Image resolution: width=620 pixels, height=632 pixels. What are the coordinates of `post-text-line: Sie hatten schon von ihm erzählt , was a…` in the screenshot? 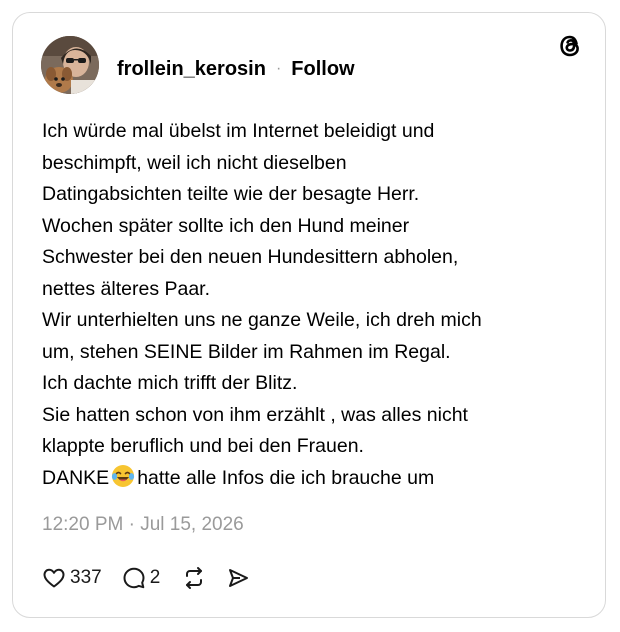 It's located at (255, 414).